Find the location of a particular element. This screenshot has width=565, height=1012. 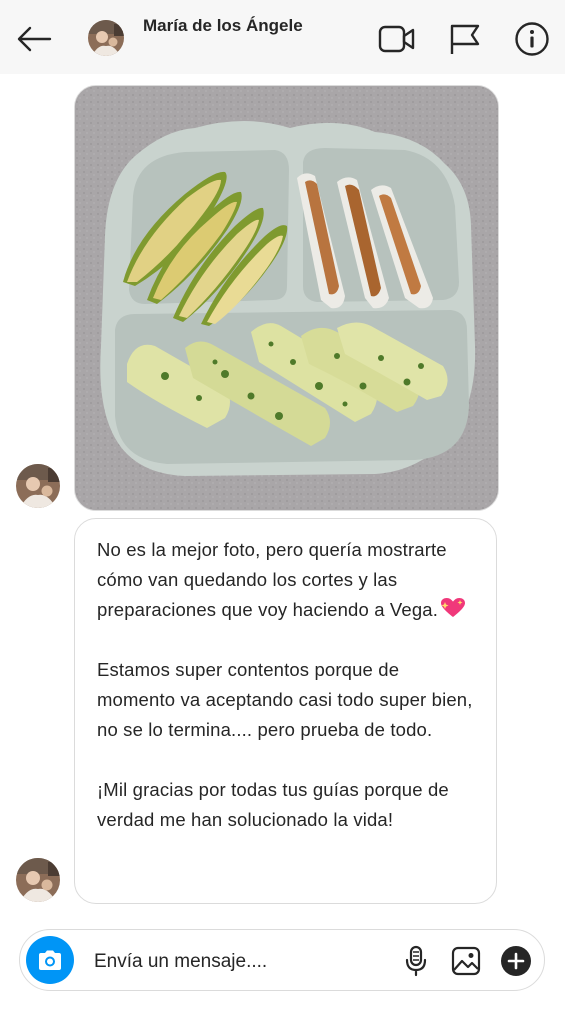

video-call-button is located at coordinates (397, 39).